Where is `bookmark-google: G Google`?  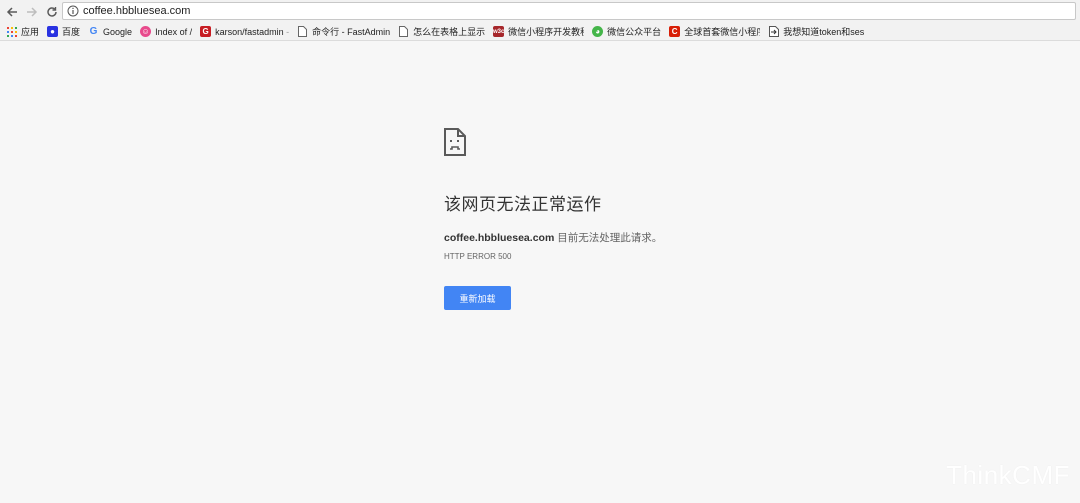
bookmark-google: G Google is located at coordinates (110, 31).